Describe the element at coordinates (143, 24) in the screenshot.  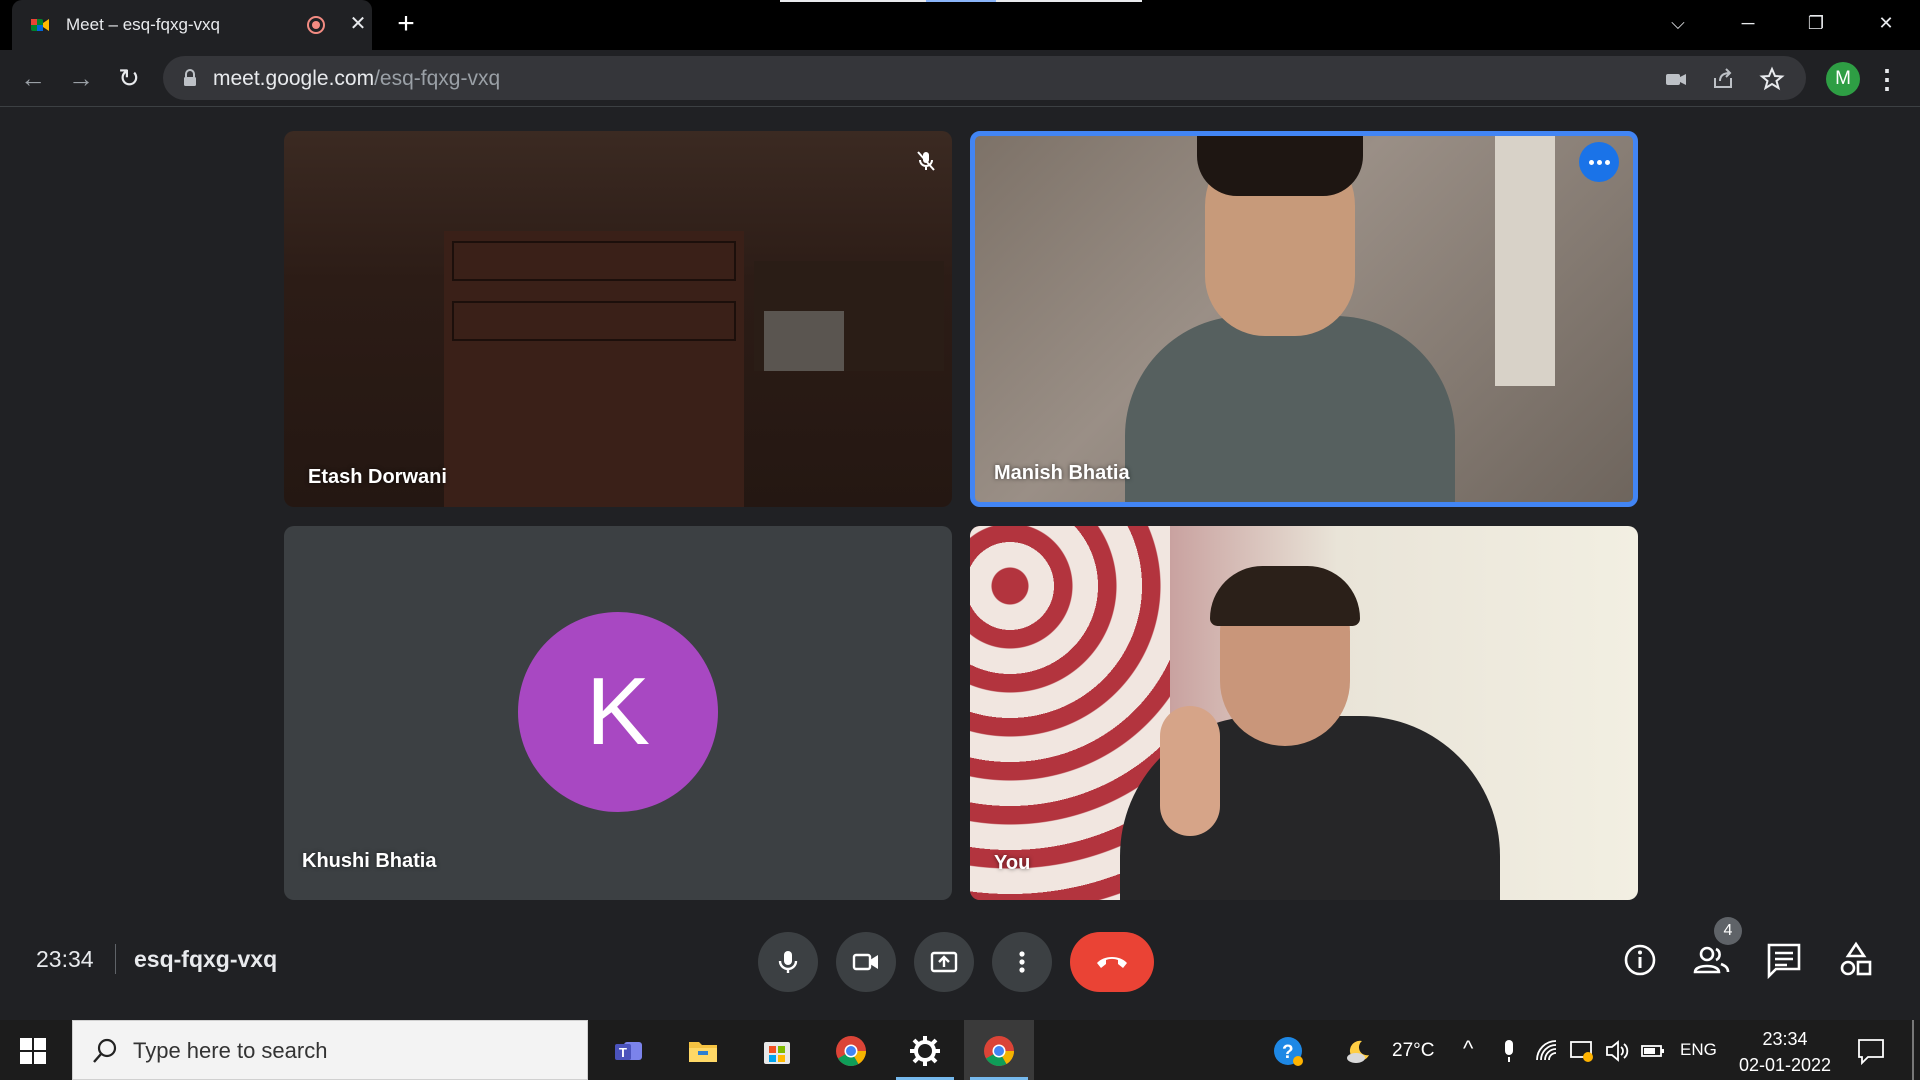
I see `tab-title: Meet – esq-fqxg-vxq` at that location.